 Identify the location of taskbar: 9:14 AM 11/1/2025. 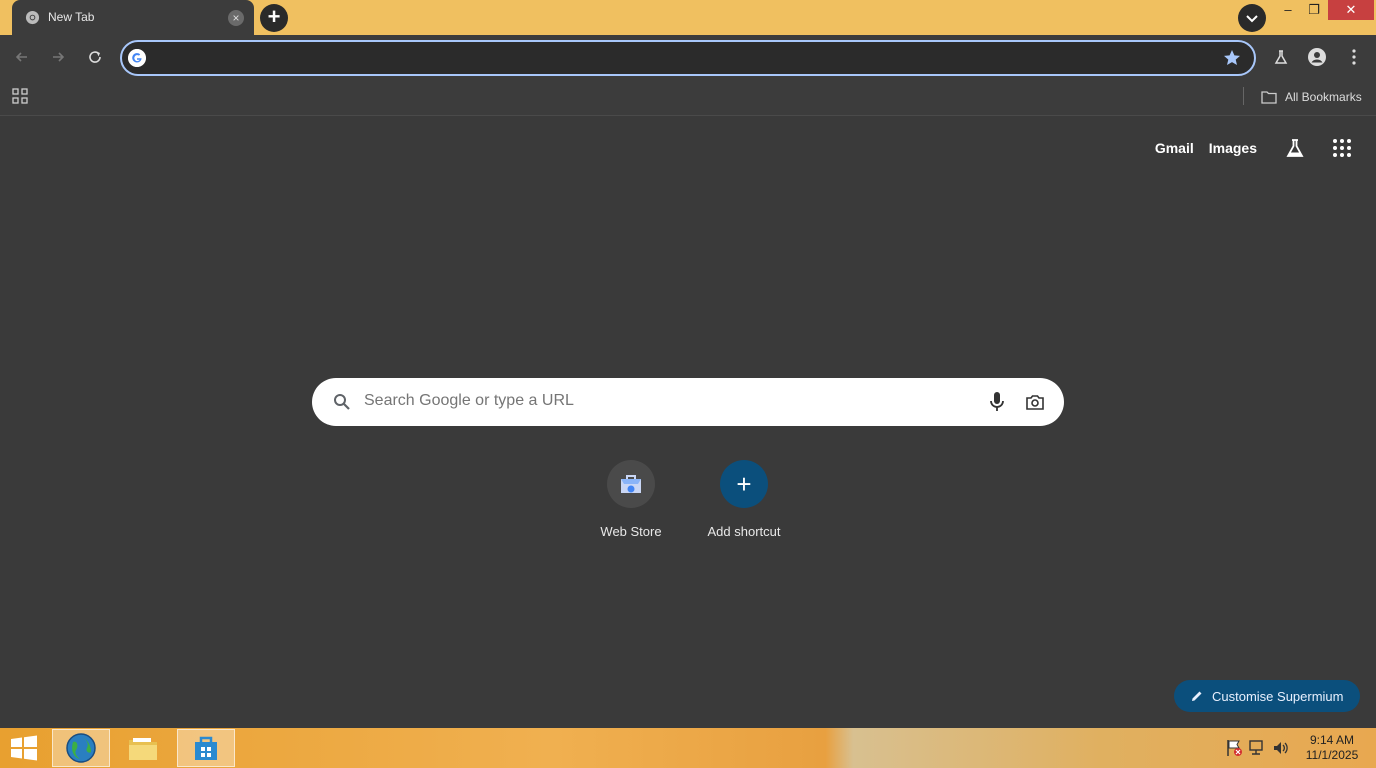
(688, 748).